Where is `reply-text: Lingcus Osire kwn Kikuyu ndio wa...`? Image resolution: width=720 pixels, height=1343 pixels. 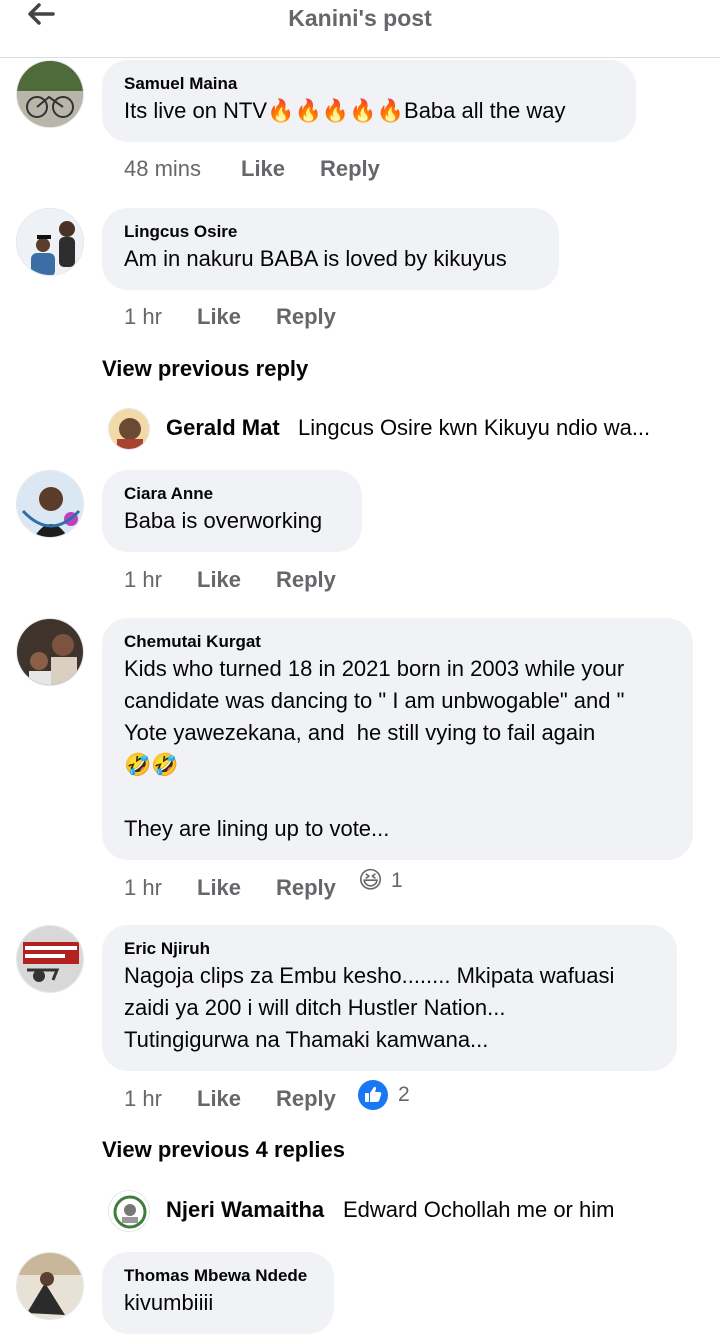
reply-text: Lingcus Osire kwn Kikuyu ndio wa... is located at coordinates (474, 427).